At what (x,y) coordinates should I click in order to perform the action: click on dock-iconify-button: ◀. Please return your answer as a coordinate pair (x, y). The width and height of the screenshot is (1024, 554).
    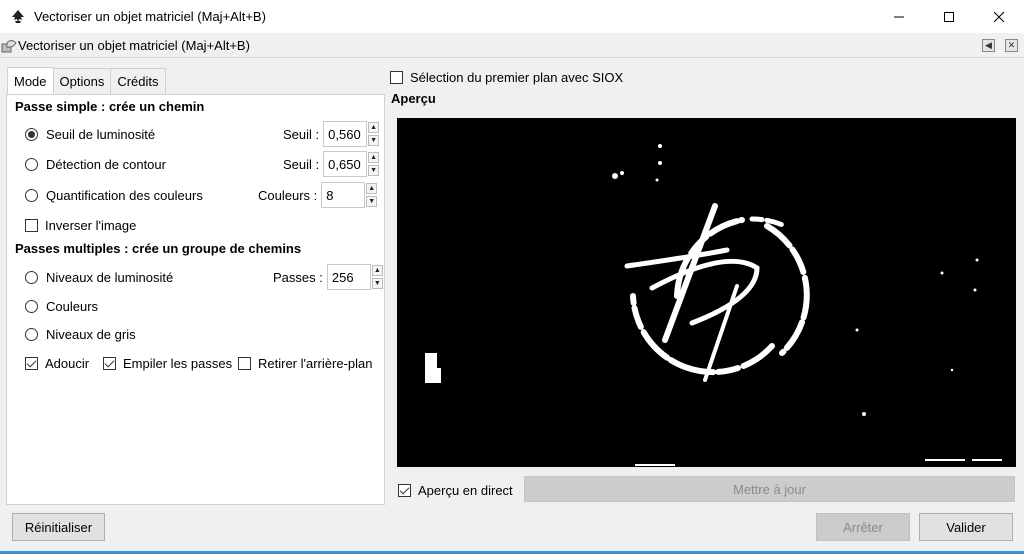
    Looking at the image, I should click on (988, 45).